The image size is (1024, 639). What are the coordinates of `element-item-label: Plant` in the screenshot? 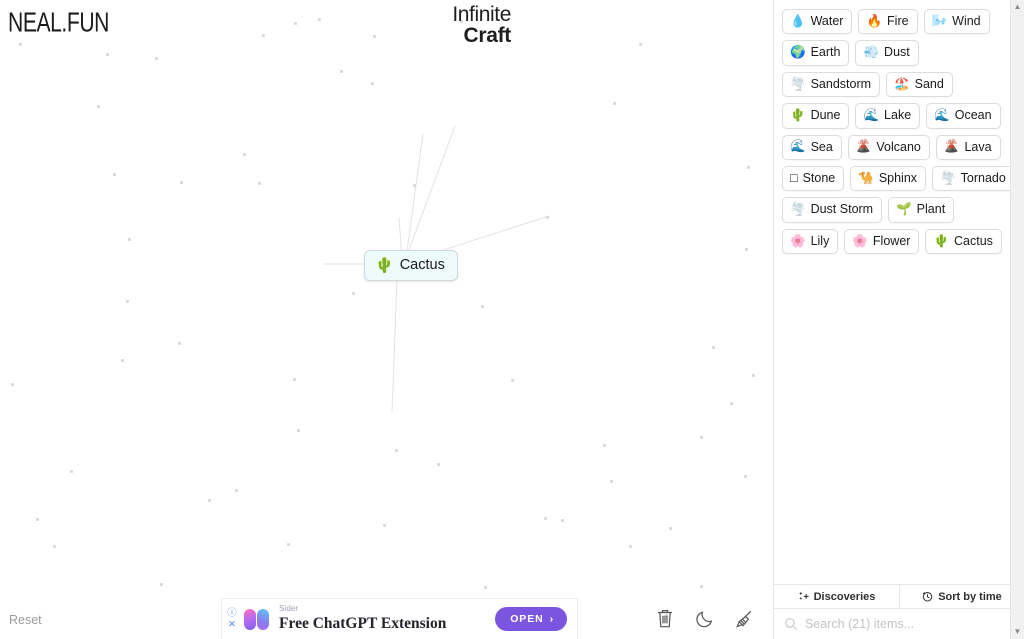 It's located at (931, 209).